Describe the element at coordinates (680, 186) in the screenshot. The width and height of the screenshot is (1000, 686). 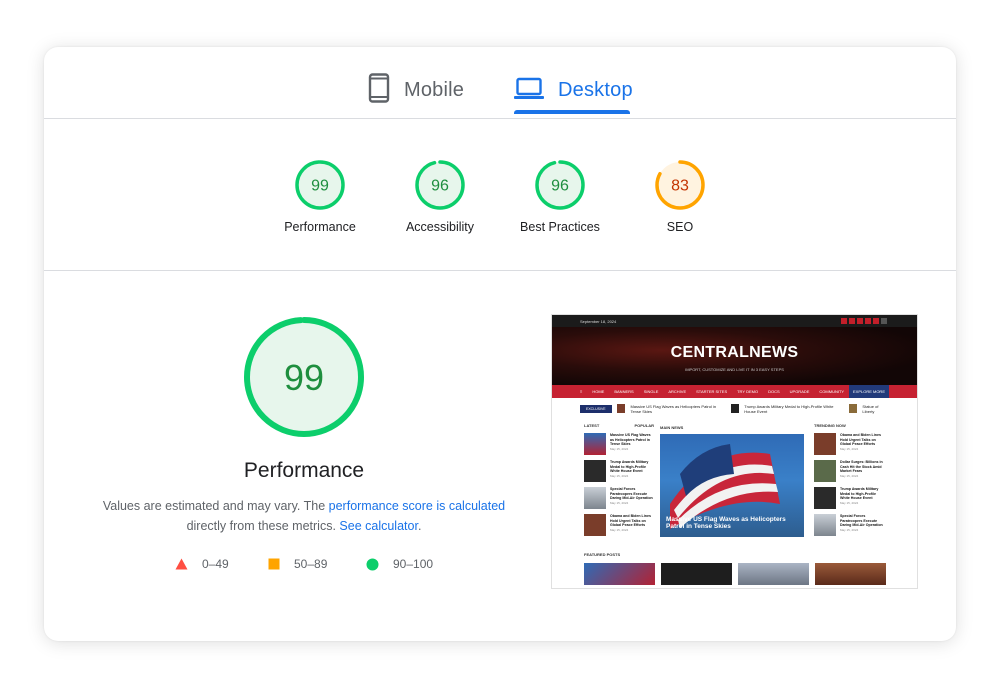
I see `gauge-score: 83` at that location.